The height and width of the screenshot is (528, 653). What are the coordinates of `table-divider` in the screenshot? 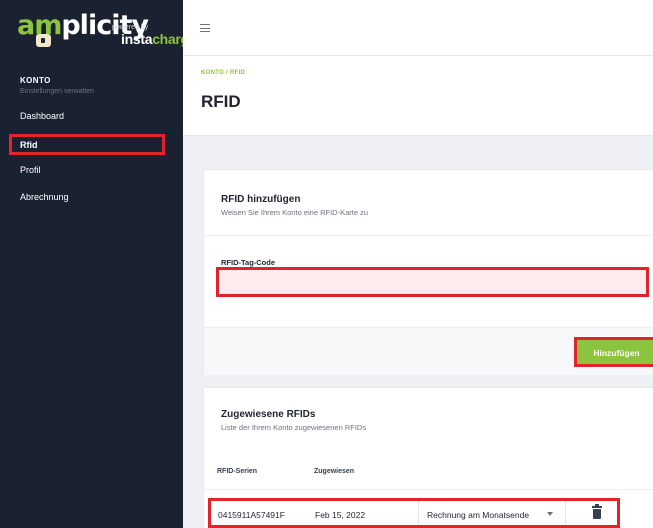 It's located at (428, 489).